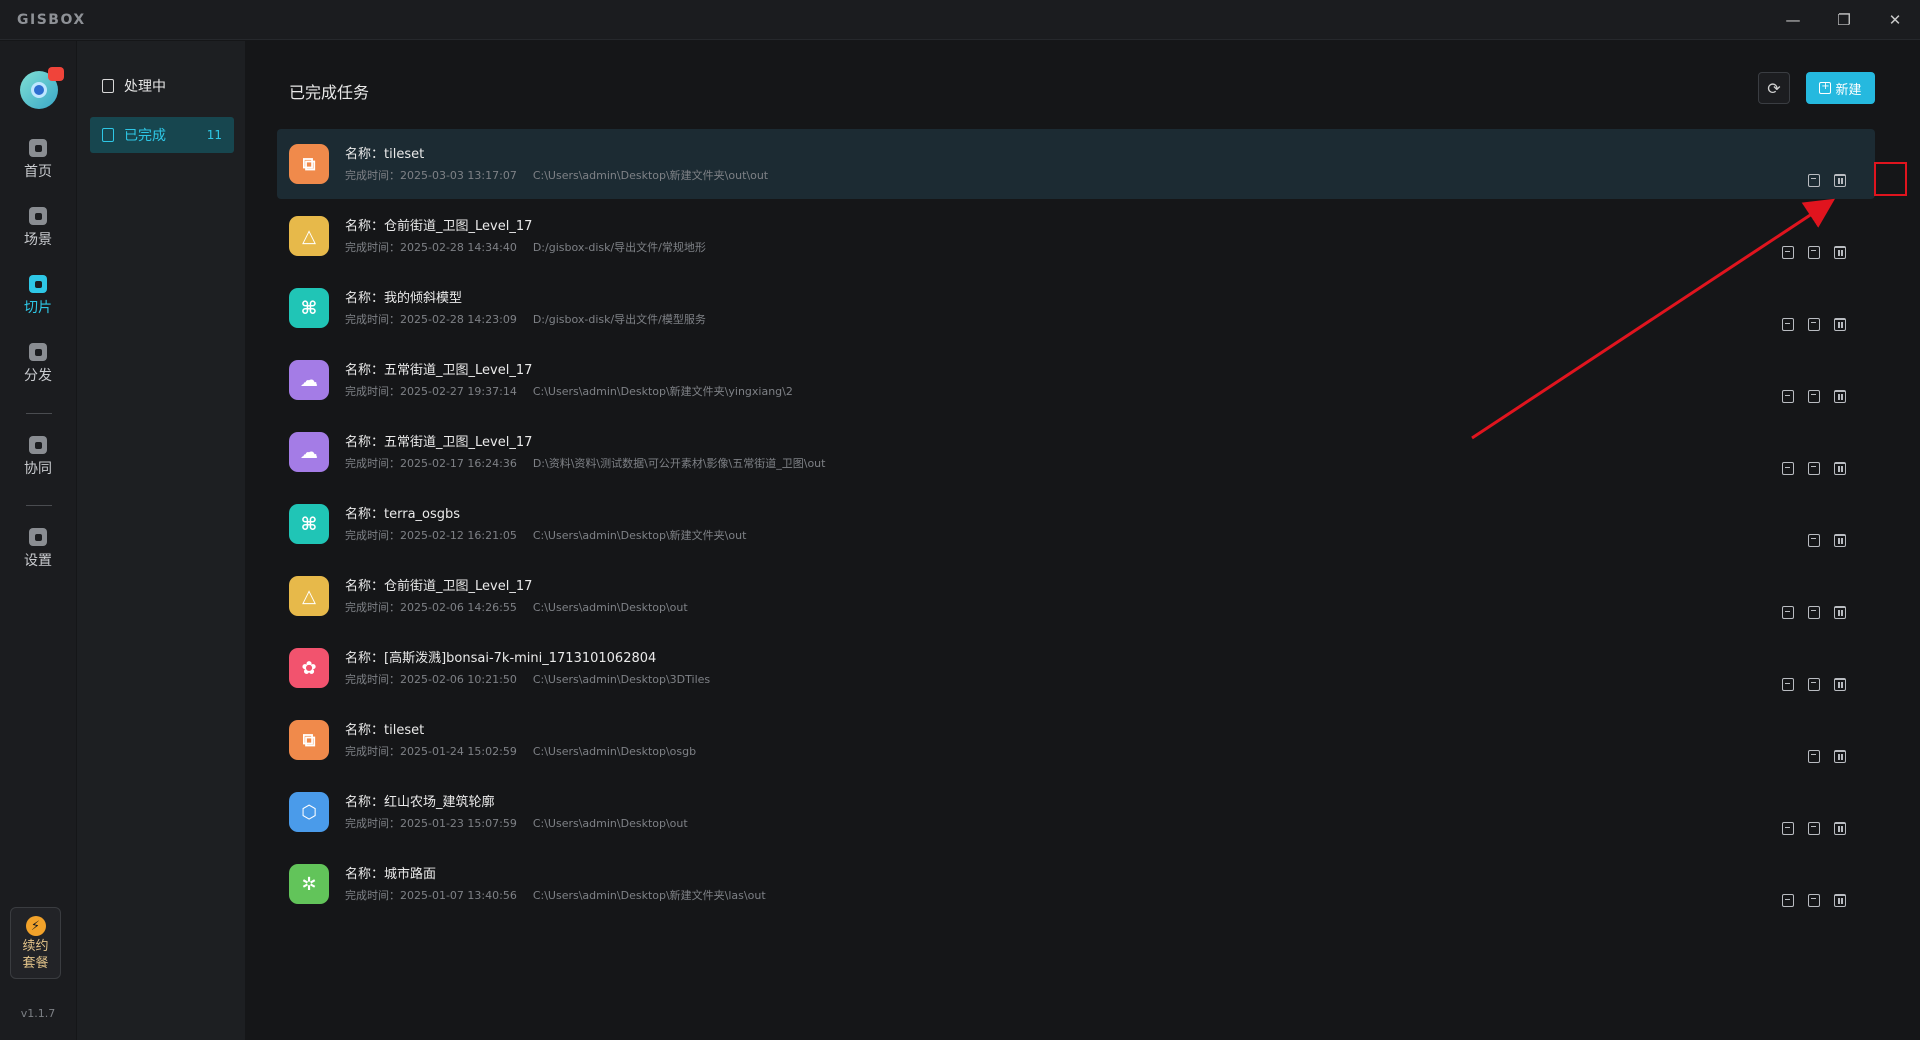 The image size is (1920, 1040). Describe the element at coordinates (439, 802) in the screenshot. I see `task-name-value: 红山农场_建筑轮廓` at that location.